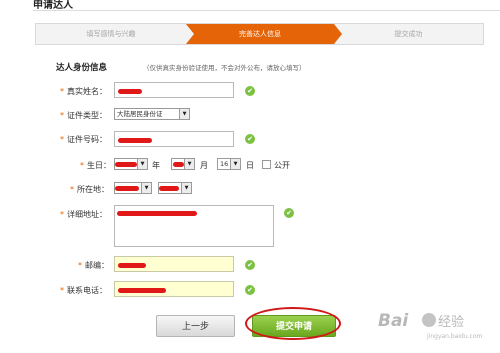 This screenshot has width=500, height=353. What do you see at coordinates (224, 68) in the screenshot?
I see `section-note: （仅供真实身份验证使用，不会对外公布，请放心填写）` at bounding box center [224, 68].